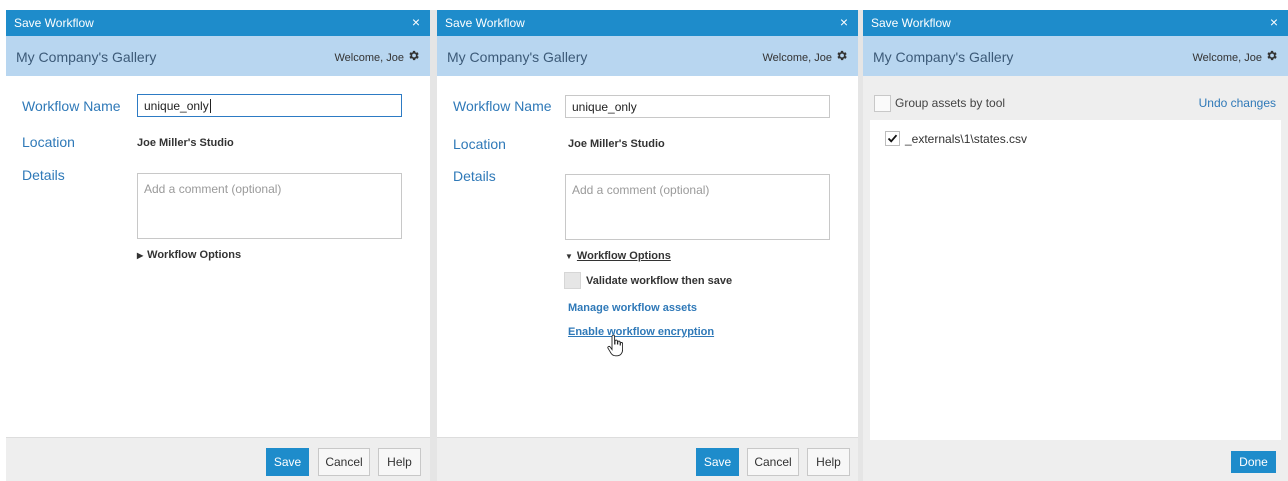 The image size is (1288, 481). What do you see at coordinates (950, 103) in the screenshot?
I see `group-assets-label: Group assets by tool` at bounding box center [950, 103].